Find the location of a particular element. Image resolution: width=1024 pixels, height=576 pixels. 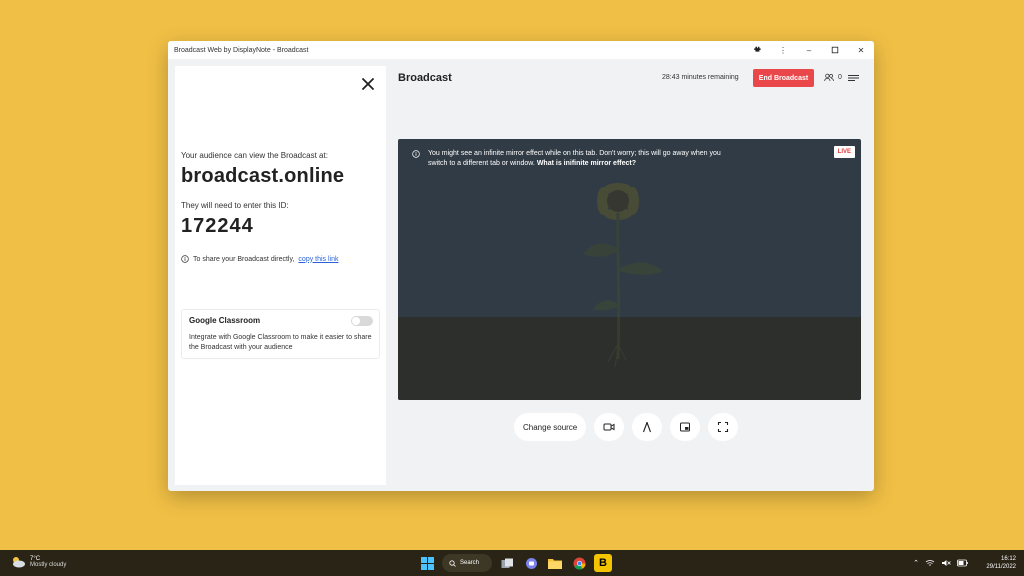

close-window-button: ✕ is located at coordinates (861, 50).